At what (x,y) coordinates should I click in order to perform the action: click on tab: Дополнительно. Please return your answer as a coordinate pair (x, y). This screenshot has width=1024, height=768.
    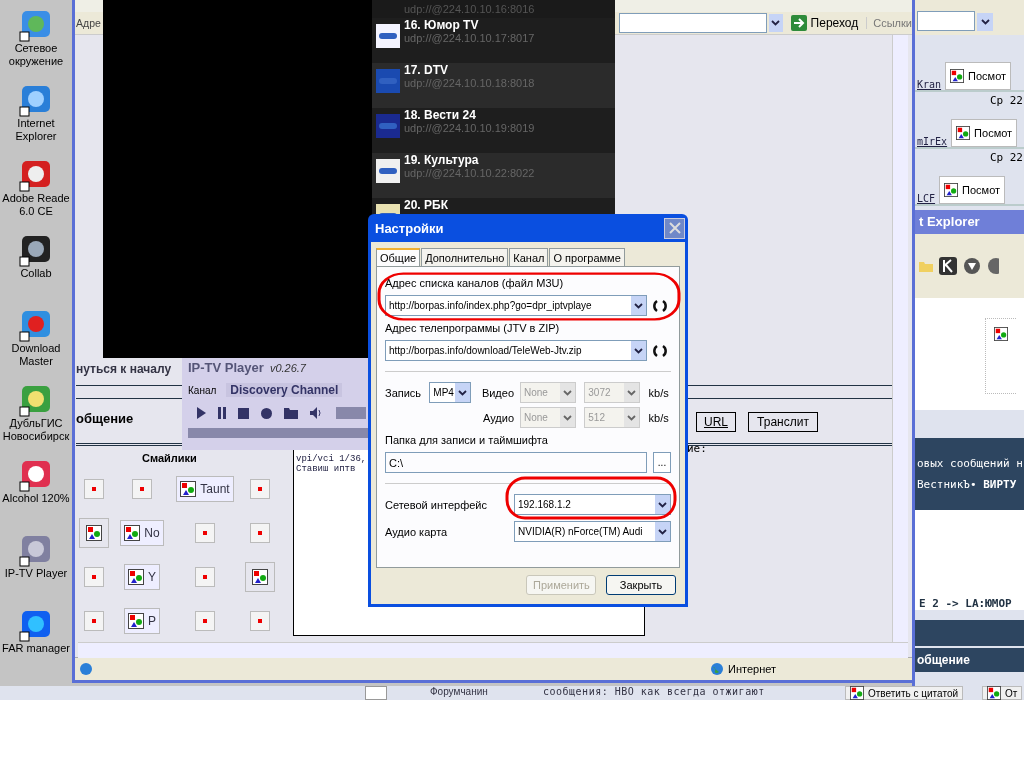
    Looking at the image, I should click on (465, 257).